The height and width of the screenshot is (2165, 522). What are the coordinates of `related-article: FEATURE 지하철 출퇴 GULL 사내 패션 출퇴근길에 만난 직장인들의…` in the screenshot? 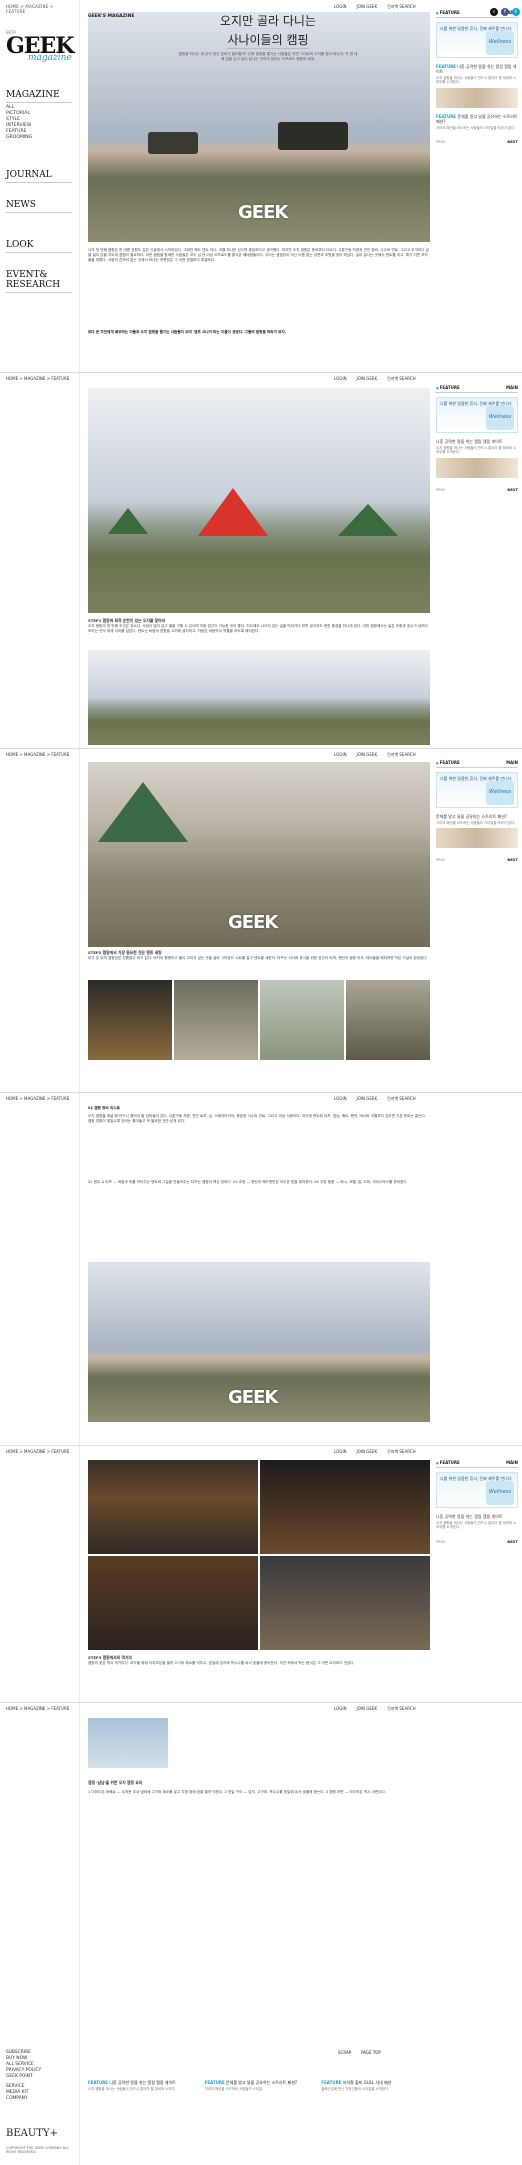 It's located at (375, 2085).